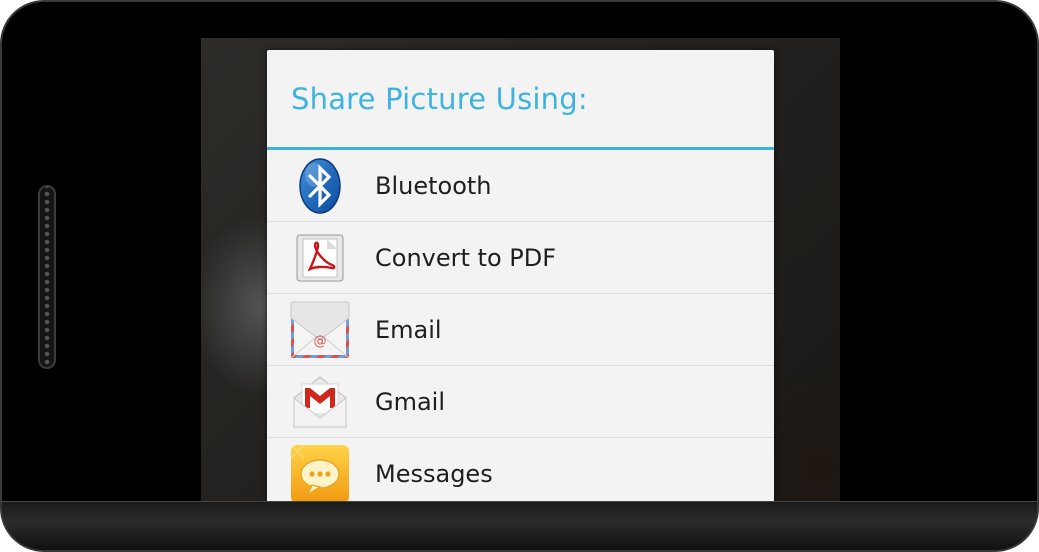 The image size is (1039, 552). What do you see at coordinates (410, 401) in the screenshot?
I see `option-label: Gmail` at bounding box center [410, 401].